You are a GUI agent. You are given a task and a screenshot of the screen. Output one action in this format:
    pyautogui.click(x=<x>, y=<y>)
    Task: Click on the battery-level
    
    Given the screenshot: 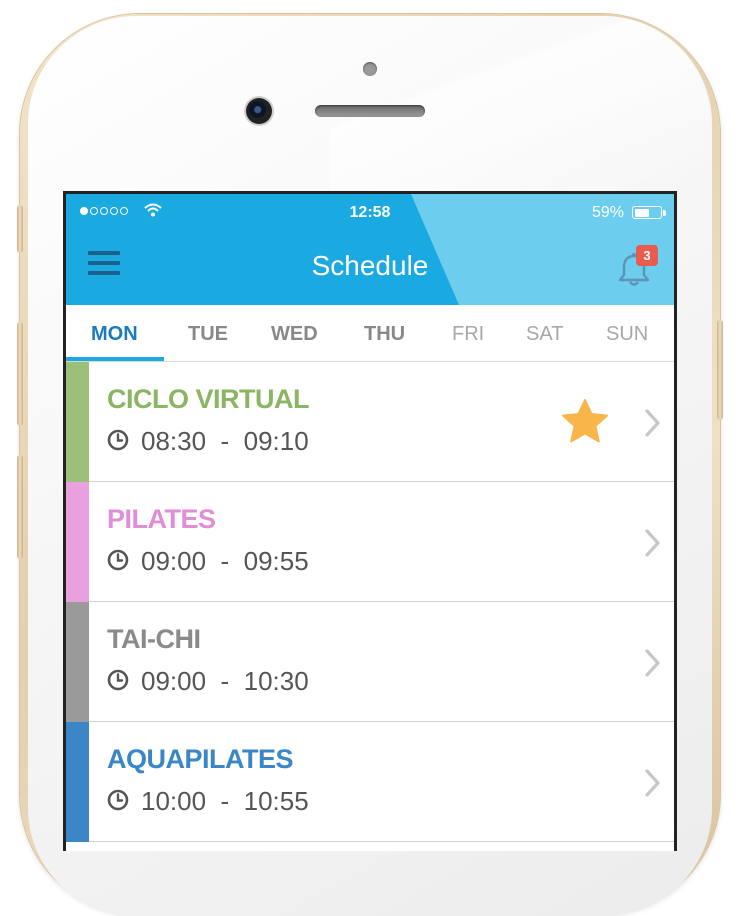 What is the action you would take?
    pyautogui.click(x=641, y=212)
    